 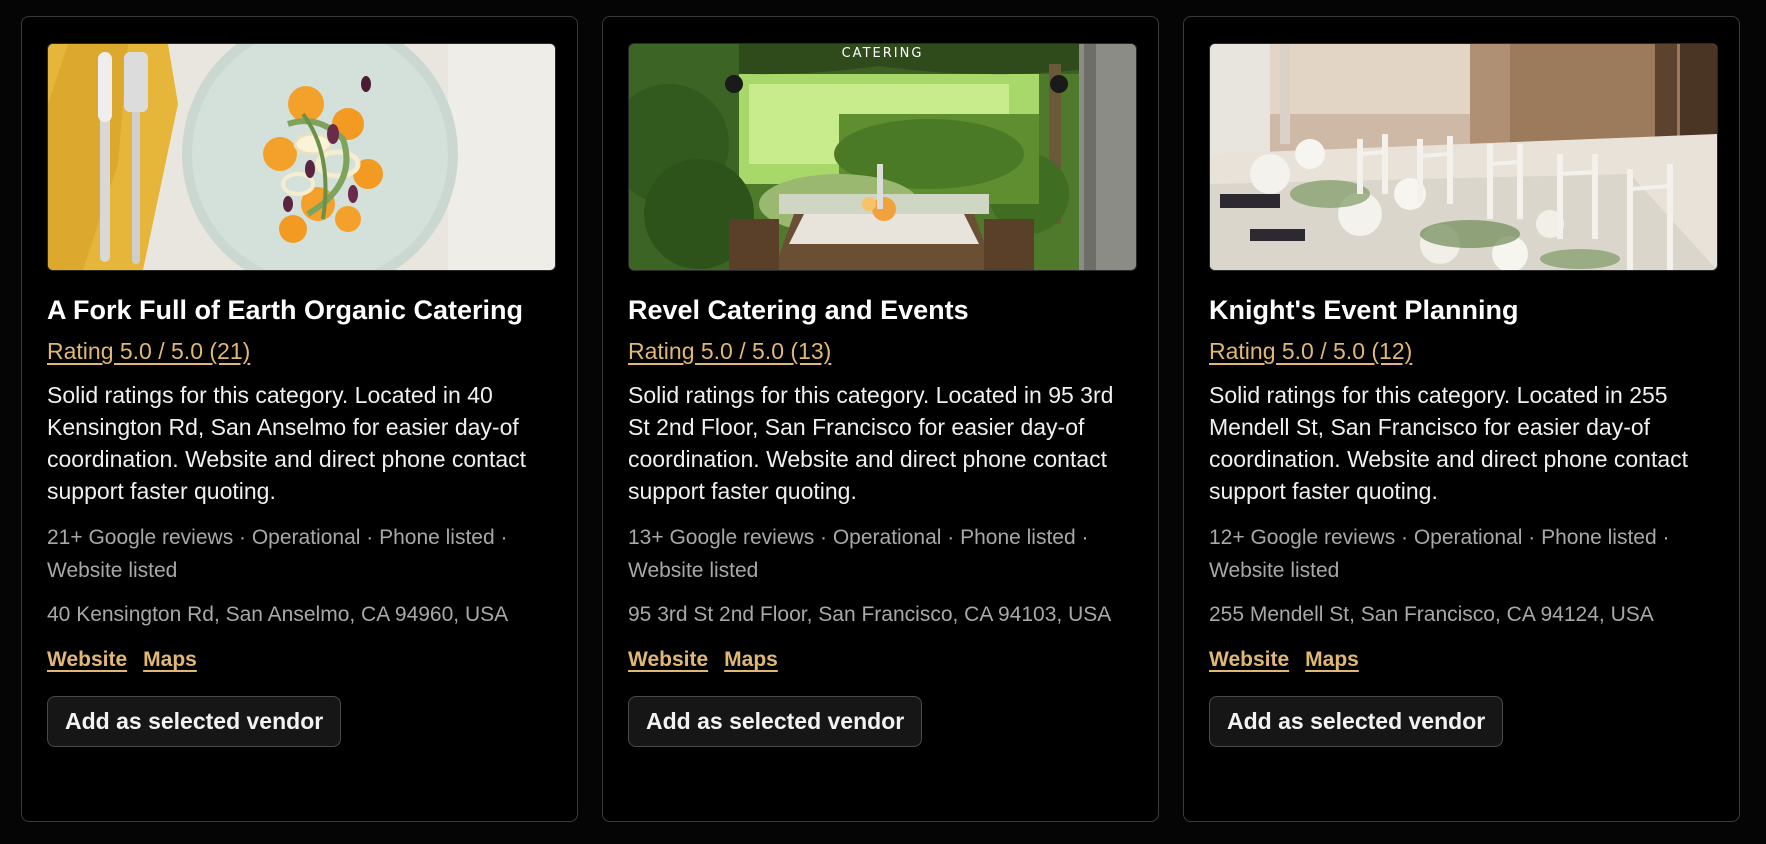 I want to click on rating-link: Rating 5.0 / 5.0 (13), so click(x=729, y=351).